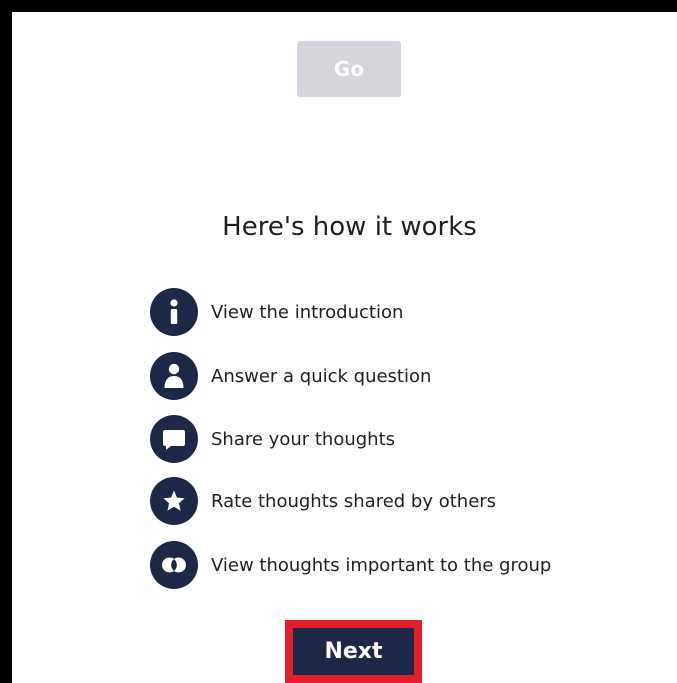  Describe the element at coordinates (174, 439) in the screenshot. I see `speech-bubble-icon` at that location.